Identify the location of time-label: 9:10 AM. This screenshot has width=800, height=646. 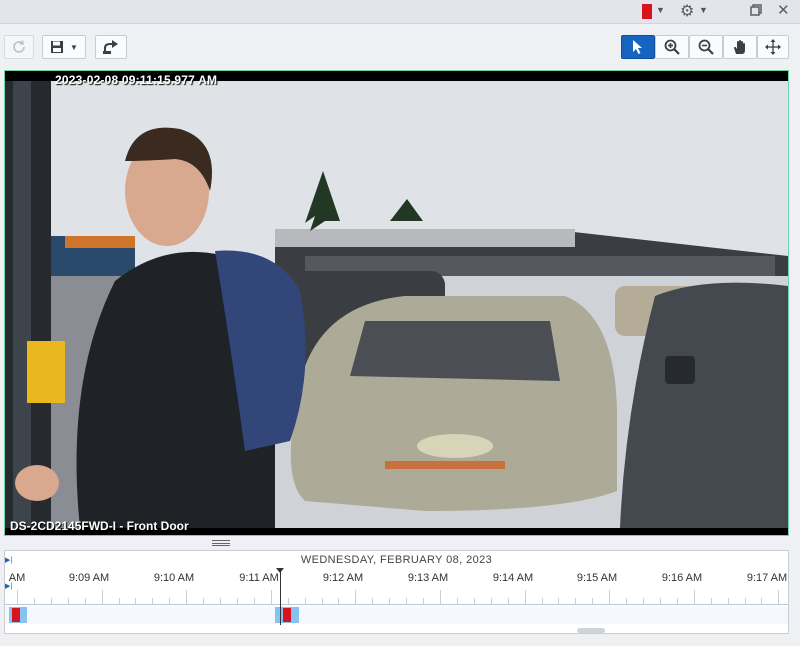
(174, 578).